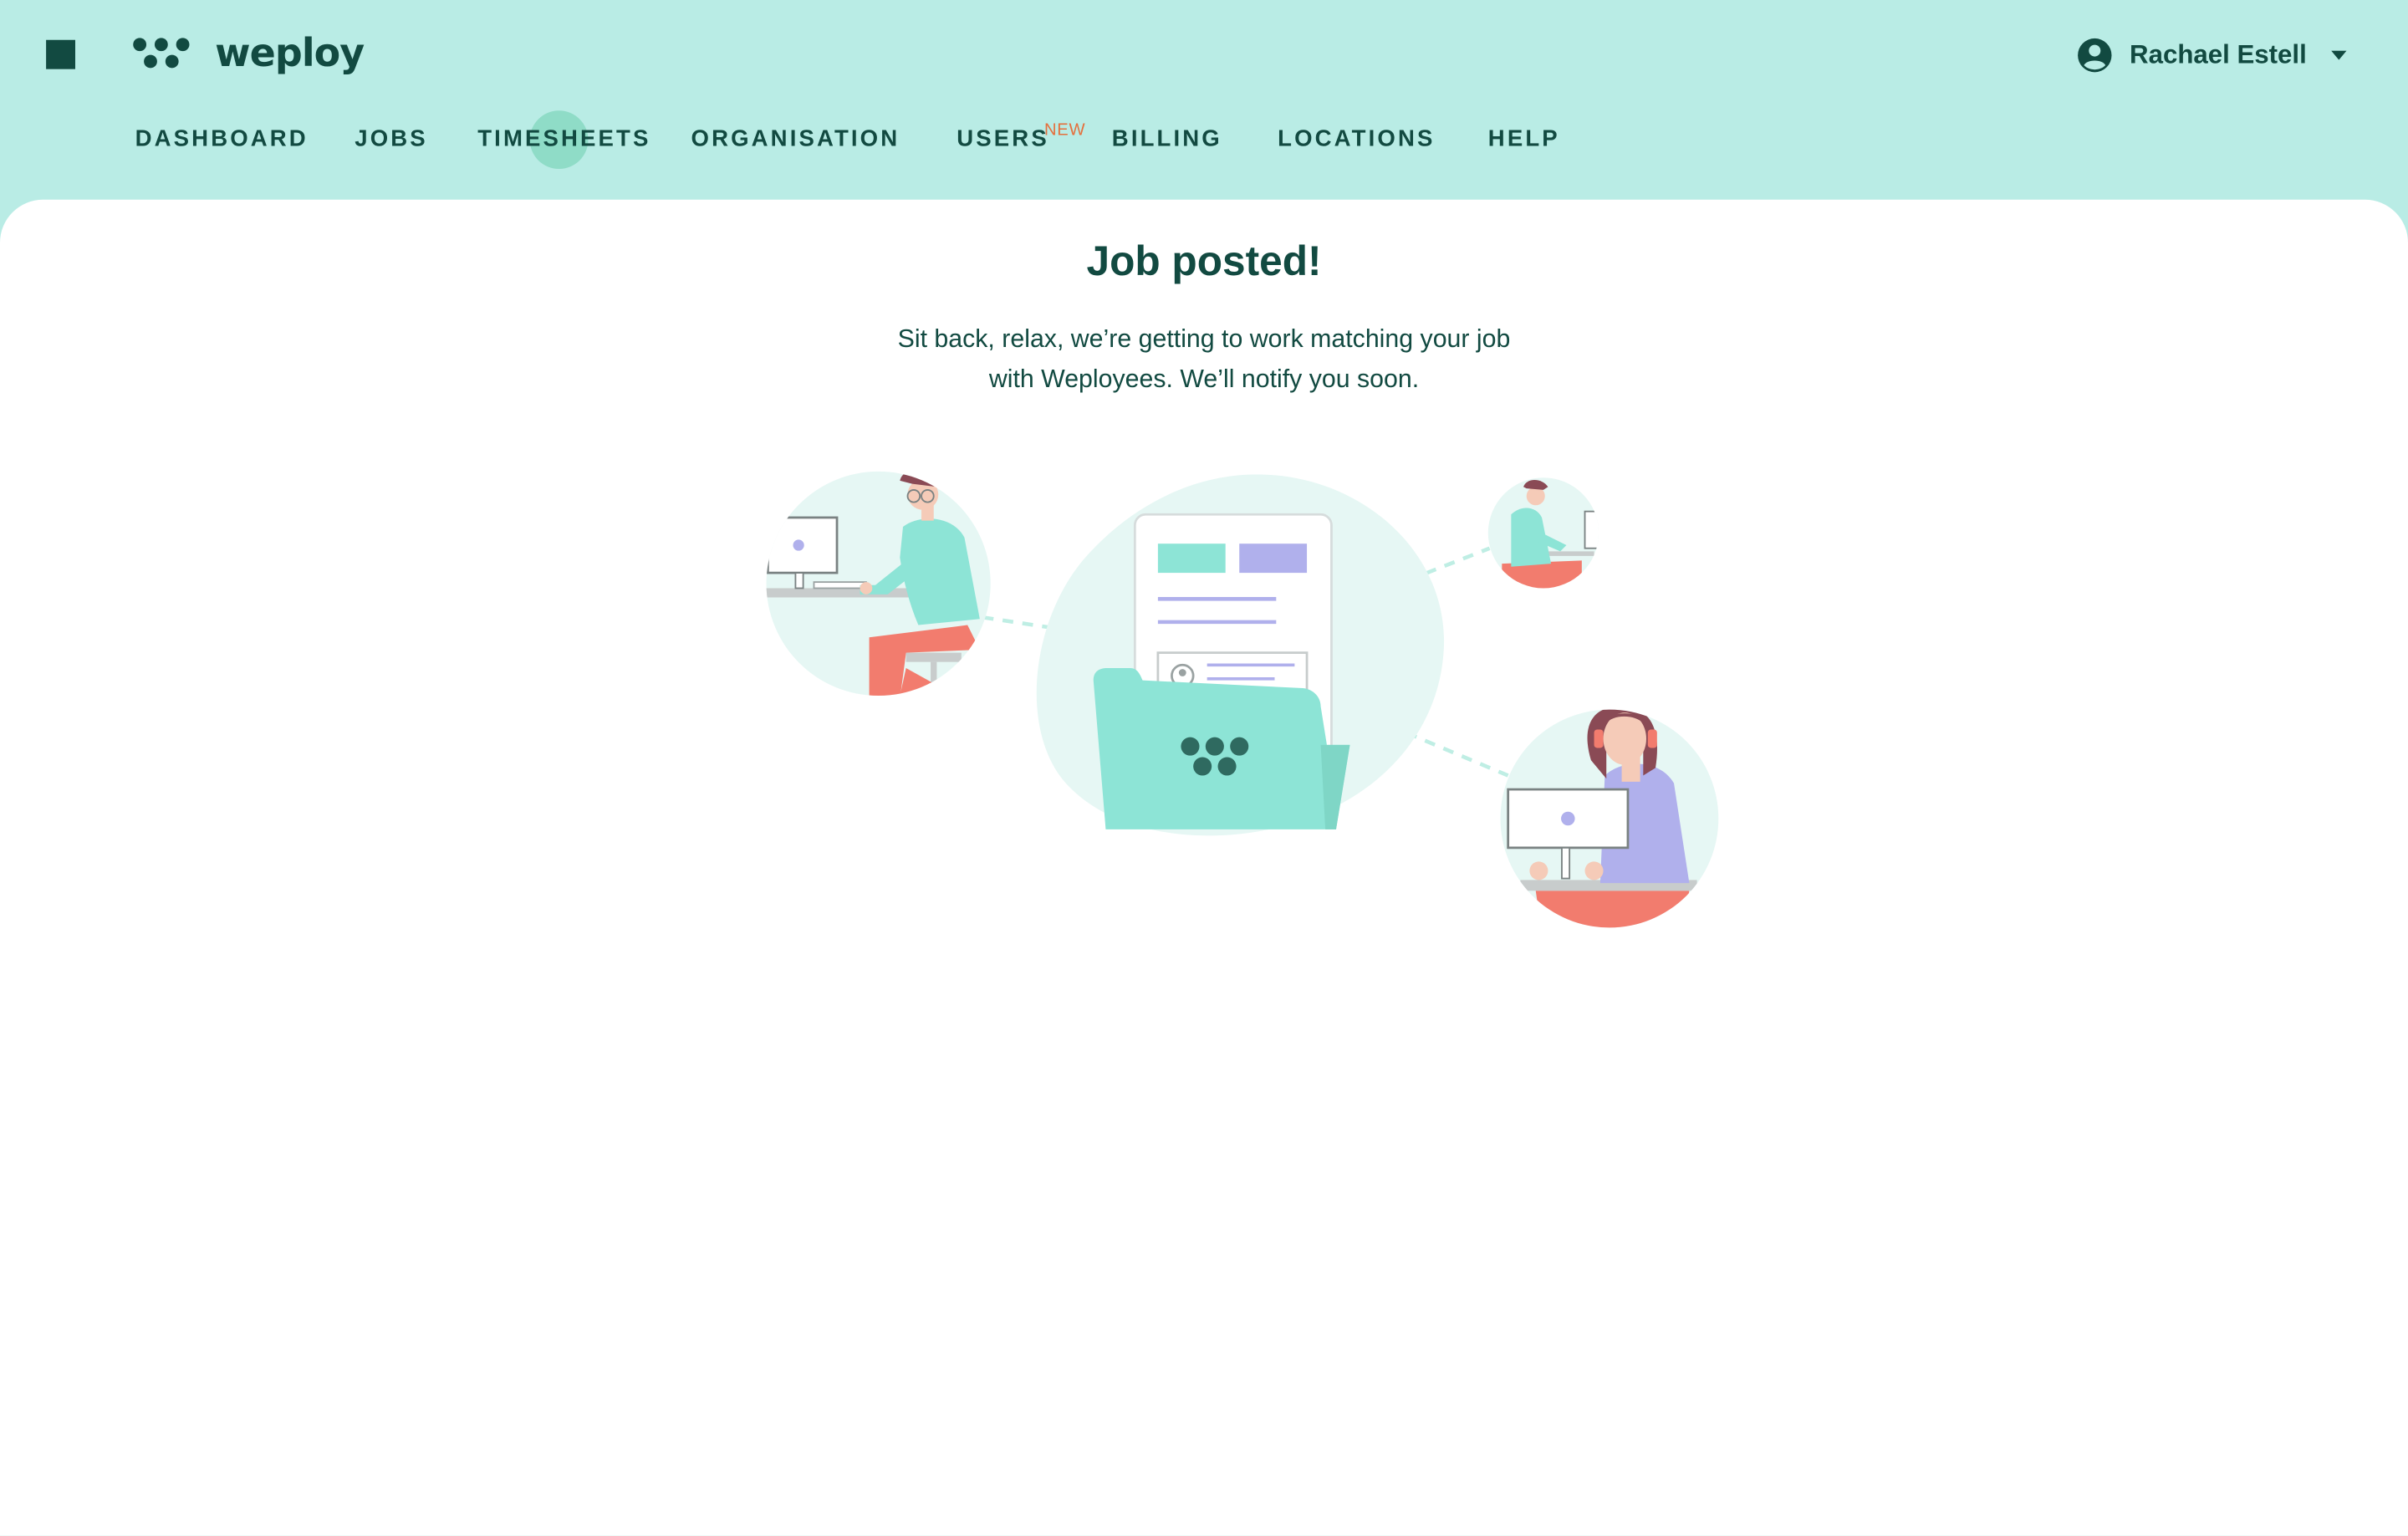 The width and height of the screenshot is (2408, 1536). I want to click on worker-headset-illustration, so click(1609, 818).